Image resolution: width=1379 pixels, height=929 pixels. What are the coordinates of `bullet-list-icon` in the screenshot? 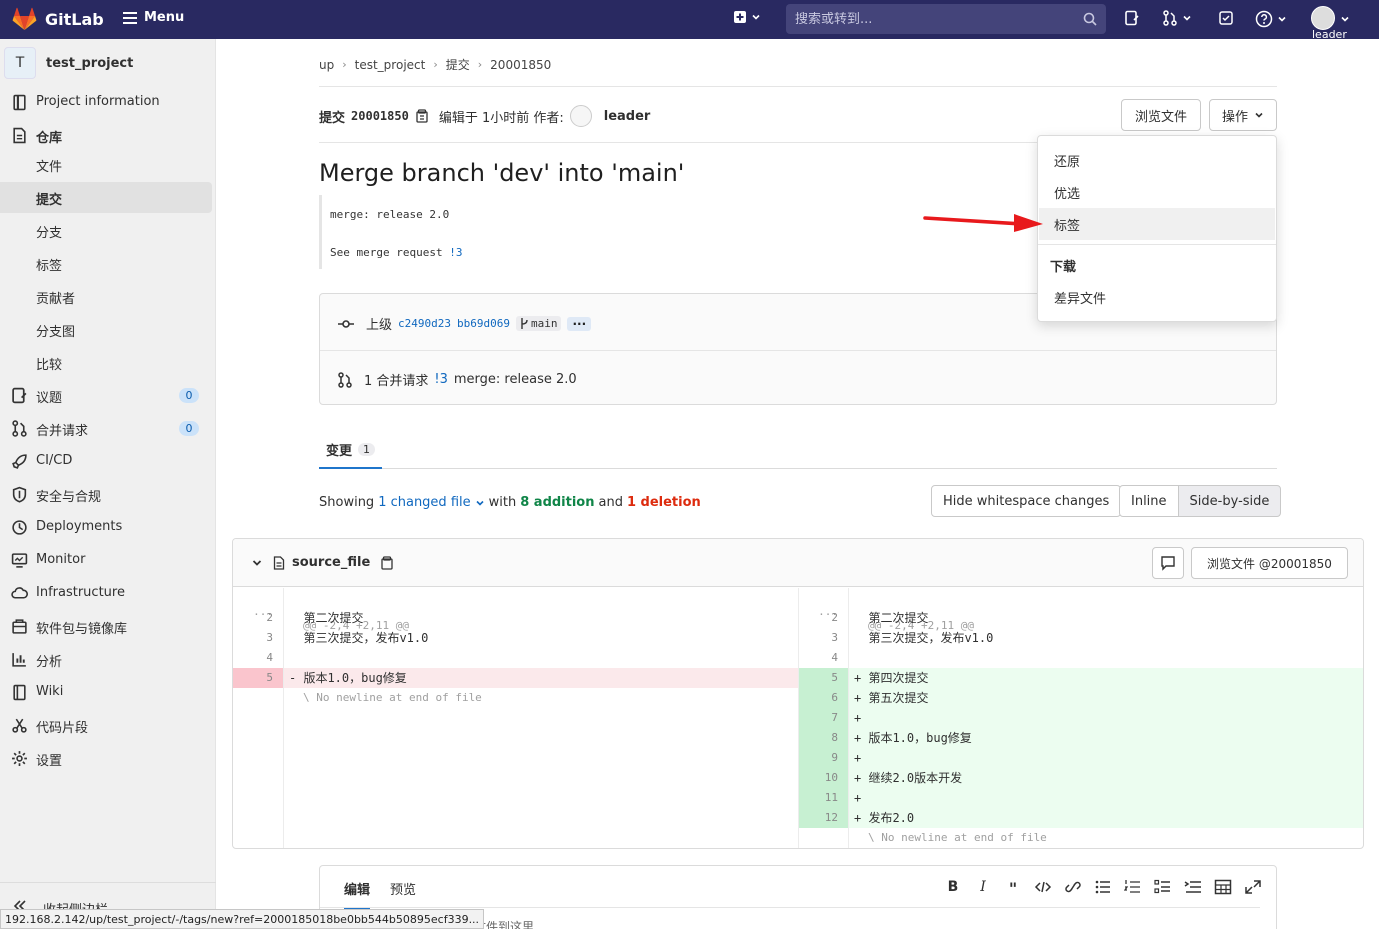 It's located at (1103, 887).